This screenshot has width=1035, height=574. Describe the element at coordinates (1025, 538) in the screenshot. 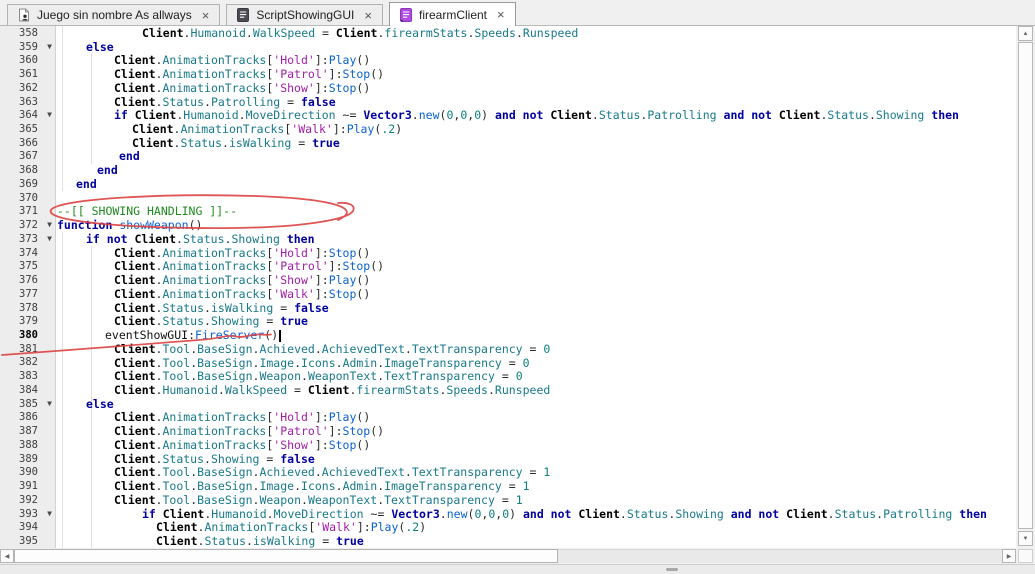

I see `scroll-down-button: ▼` at that location.